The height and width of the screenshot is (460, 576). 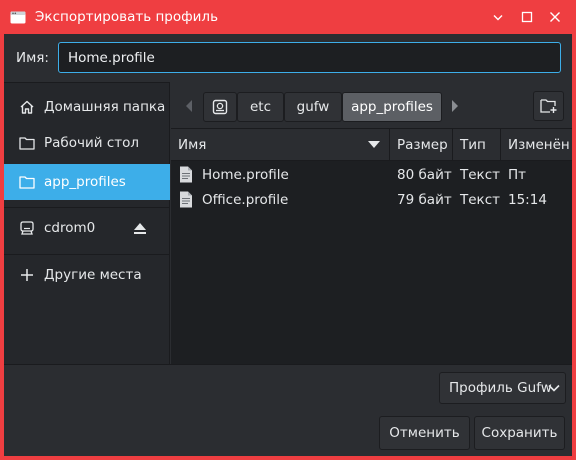 I want to click on file-size: 80 байт, so click(x=424, y=174).